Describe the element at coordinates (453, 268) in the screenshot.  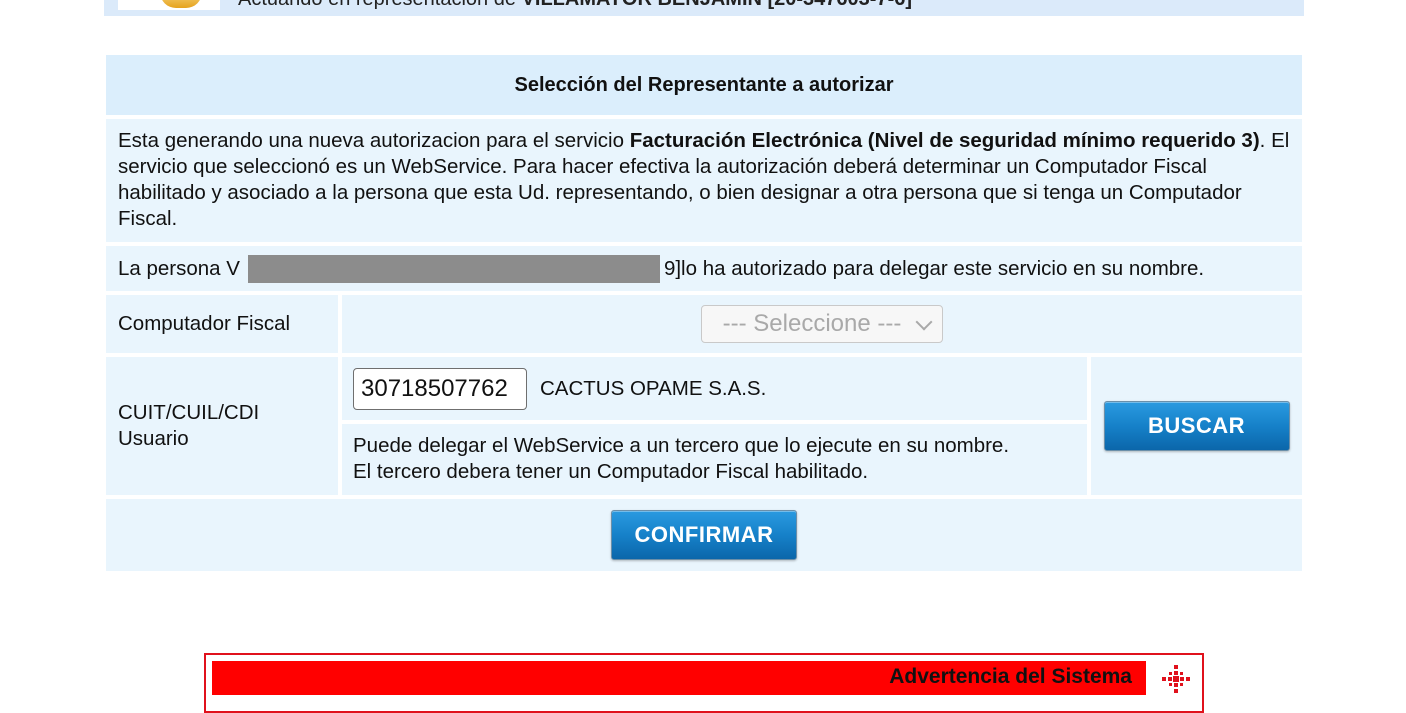
I see `redacted-block` at that location.